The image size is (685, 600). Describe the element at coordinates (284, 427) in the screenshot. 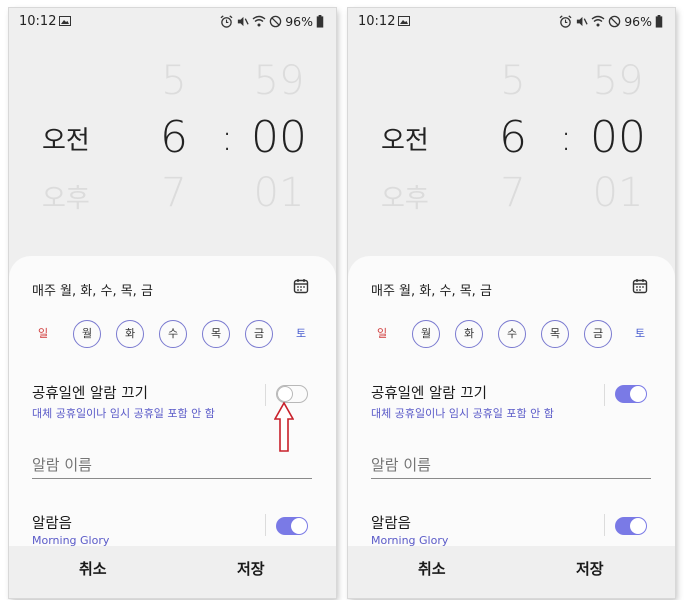

I see `annotation-up-arrow-icon` at that location.